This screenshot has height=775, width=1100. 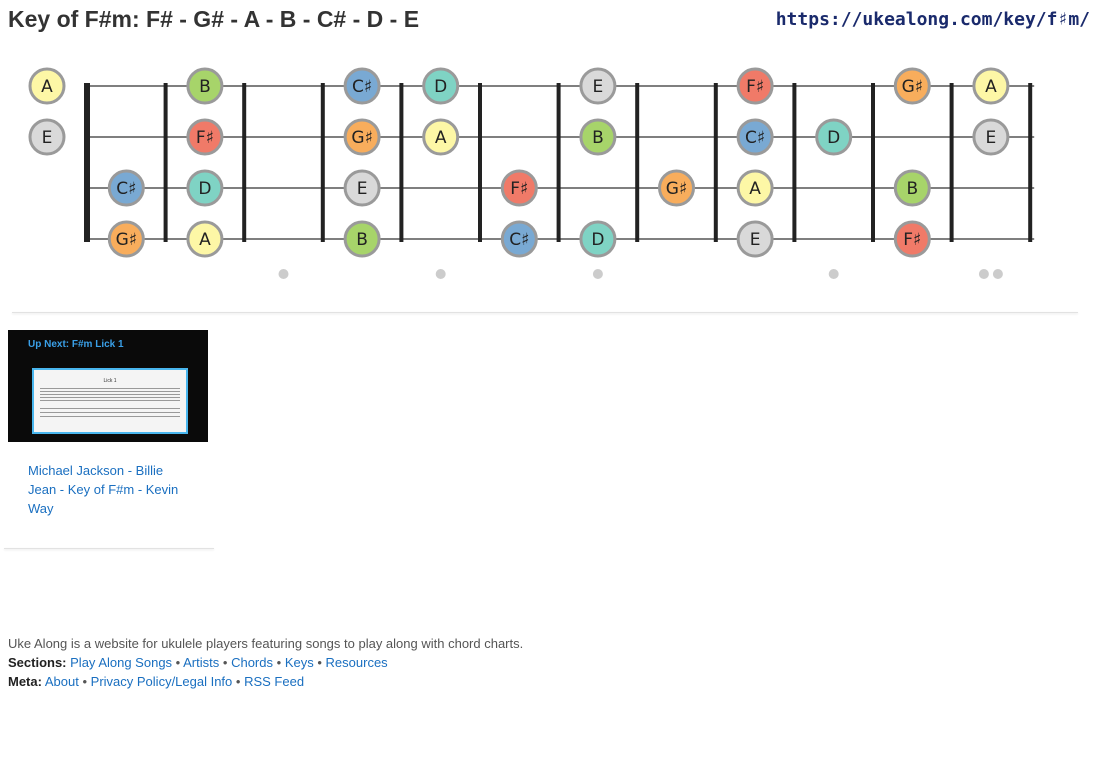 What do you see at coordinates (110, 381) in the screenshot?
I see `thumbnail-sheet-title: Lick 1` at bounding box center [110, 381].